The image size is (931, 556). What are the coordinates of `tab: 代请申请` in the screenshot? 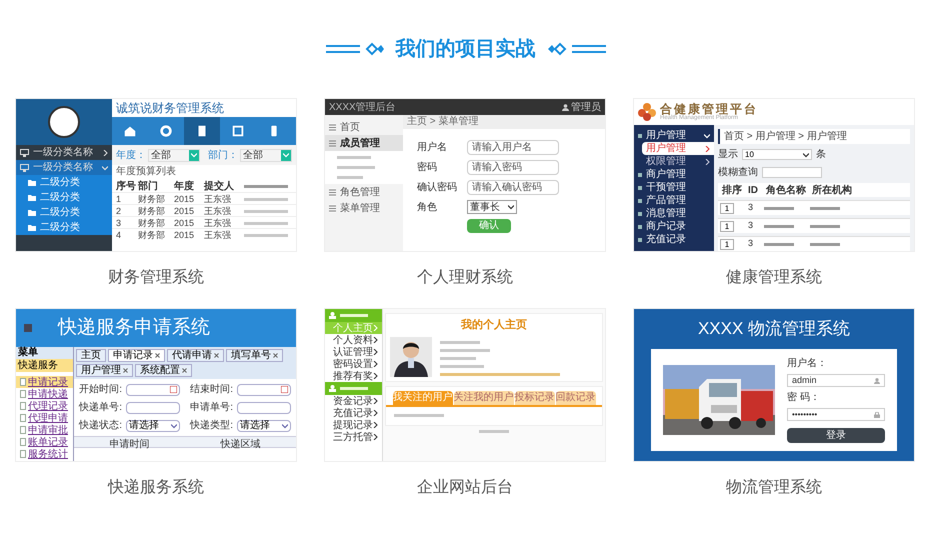 It's located at (195, 355).